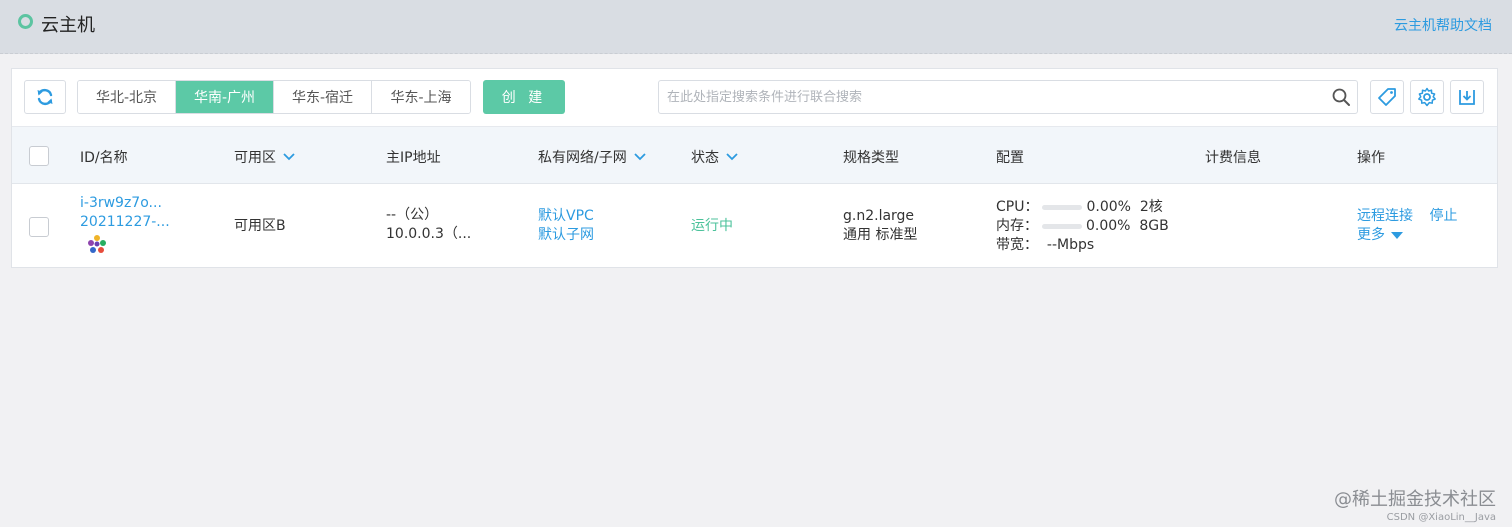 The image size is (1512, 527). Describe the element at coordinates (566, 216) in the screenshot. I see `vpc-link: 默认VPC` at that location.